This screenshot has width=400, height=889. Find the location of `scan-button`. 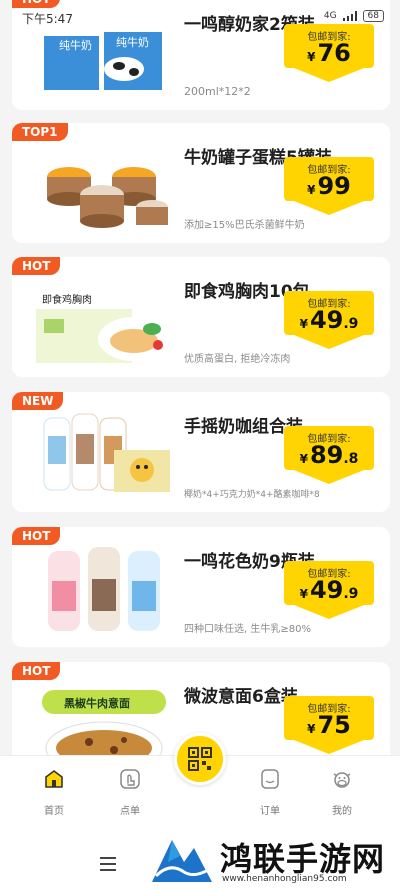

scan-button is located at coordinates (200, 759).